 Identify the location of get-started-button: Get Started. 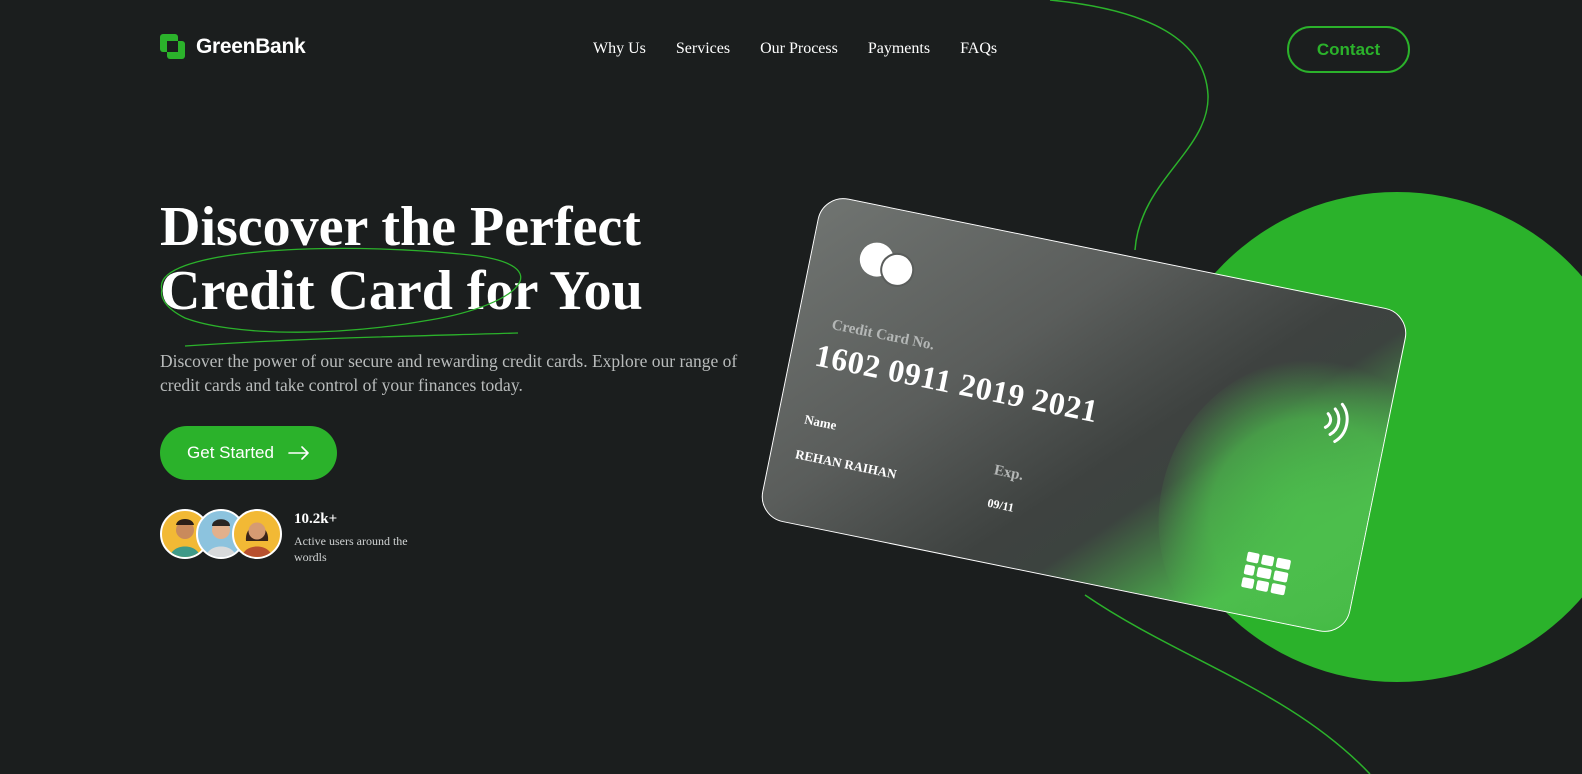
(248, 453).